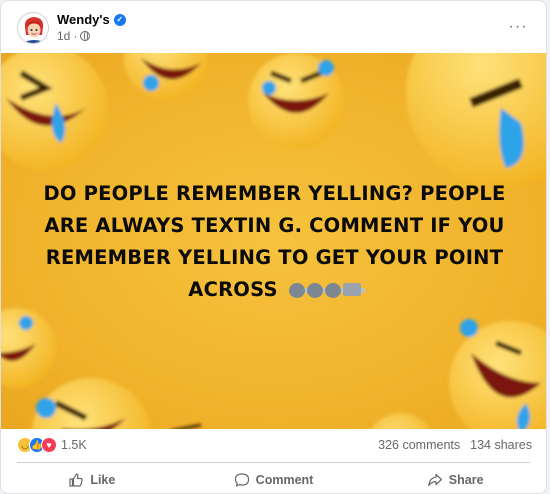 This screenshot has height=494, width=550. What do you see at coordinates (476, 120) in the screenshot?
I see `laughing-emoji-far-right` at bounding box center [476, 120].